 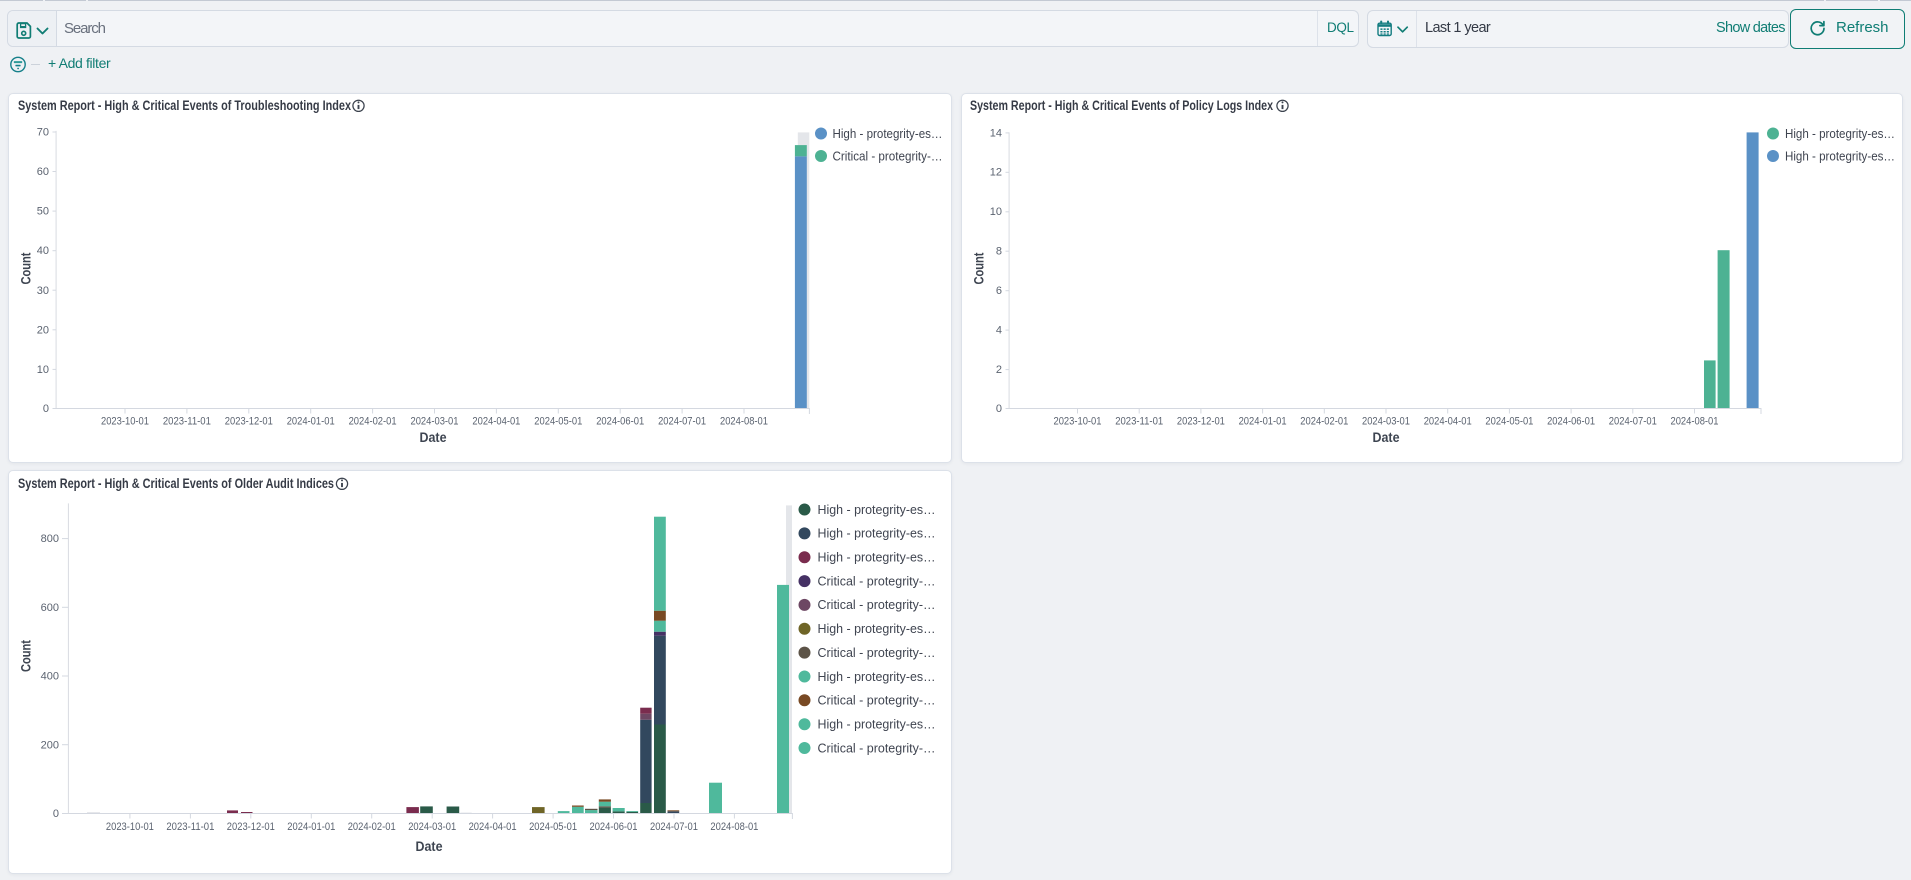 I want to click on svg-text: 400, so click(x=50, y=677).